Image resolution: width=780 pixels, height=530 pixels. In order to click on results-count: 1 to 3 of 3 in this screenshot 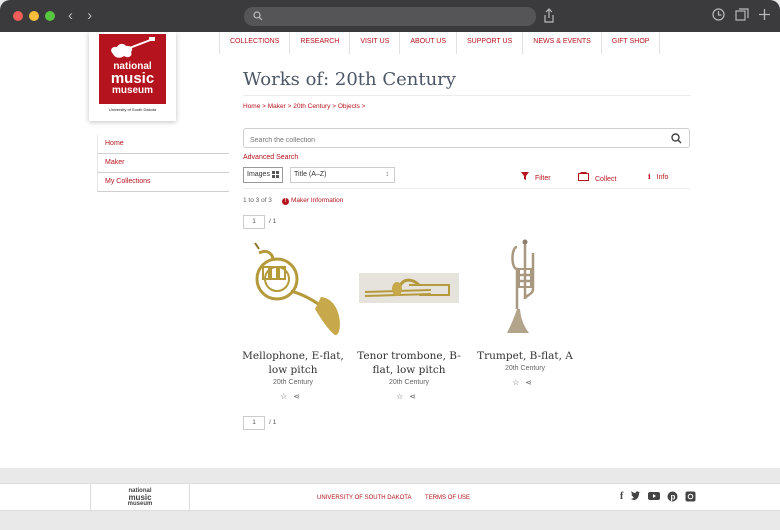, I will do `click(257, 200)`.